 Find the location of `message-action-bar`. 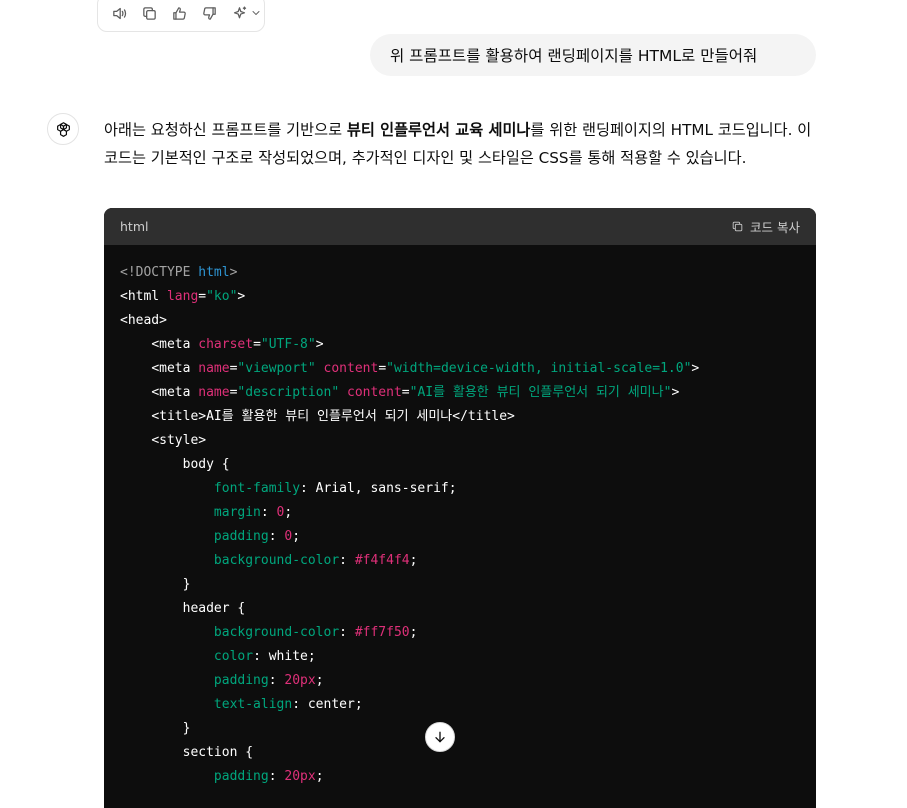

message-action-bar is located at coordinates (181, 16).